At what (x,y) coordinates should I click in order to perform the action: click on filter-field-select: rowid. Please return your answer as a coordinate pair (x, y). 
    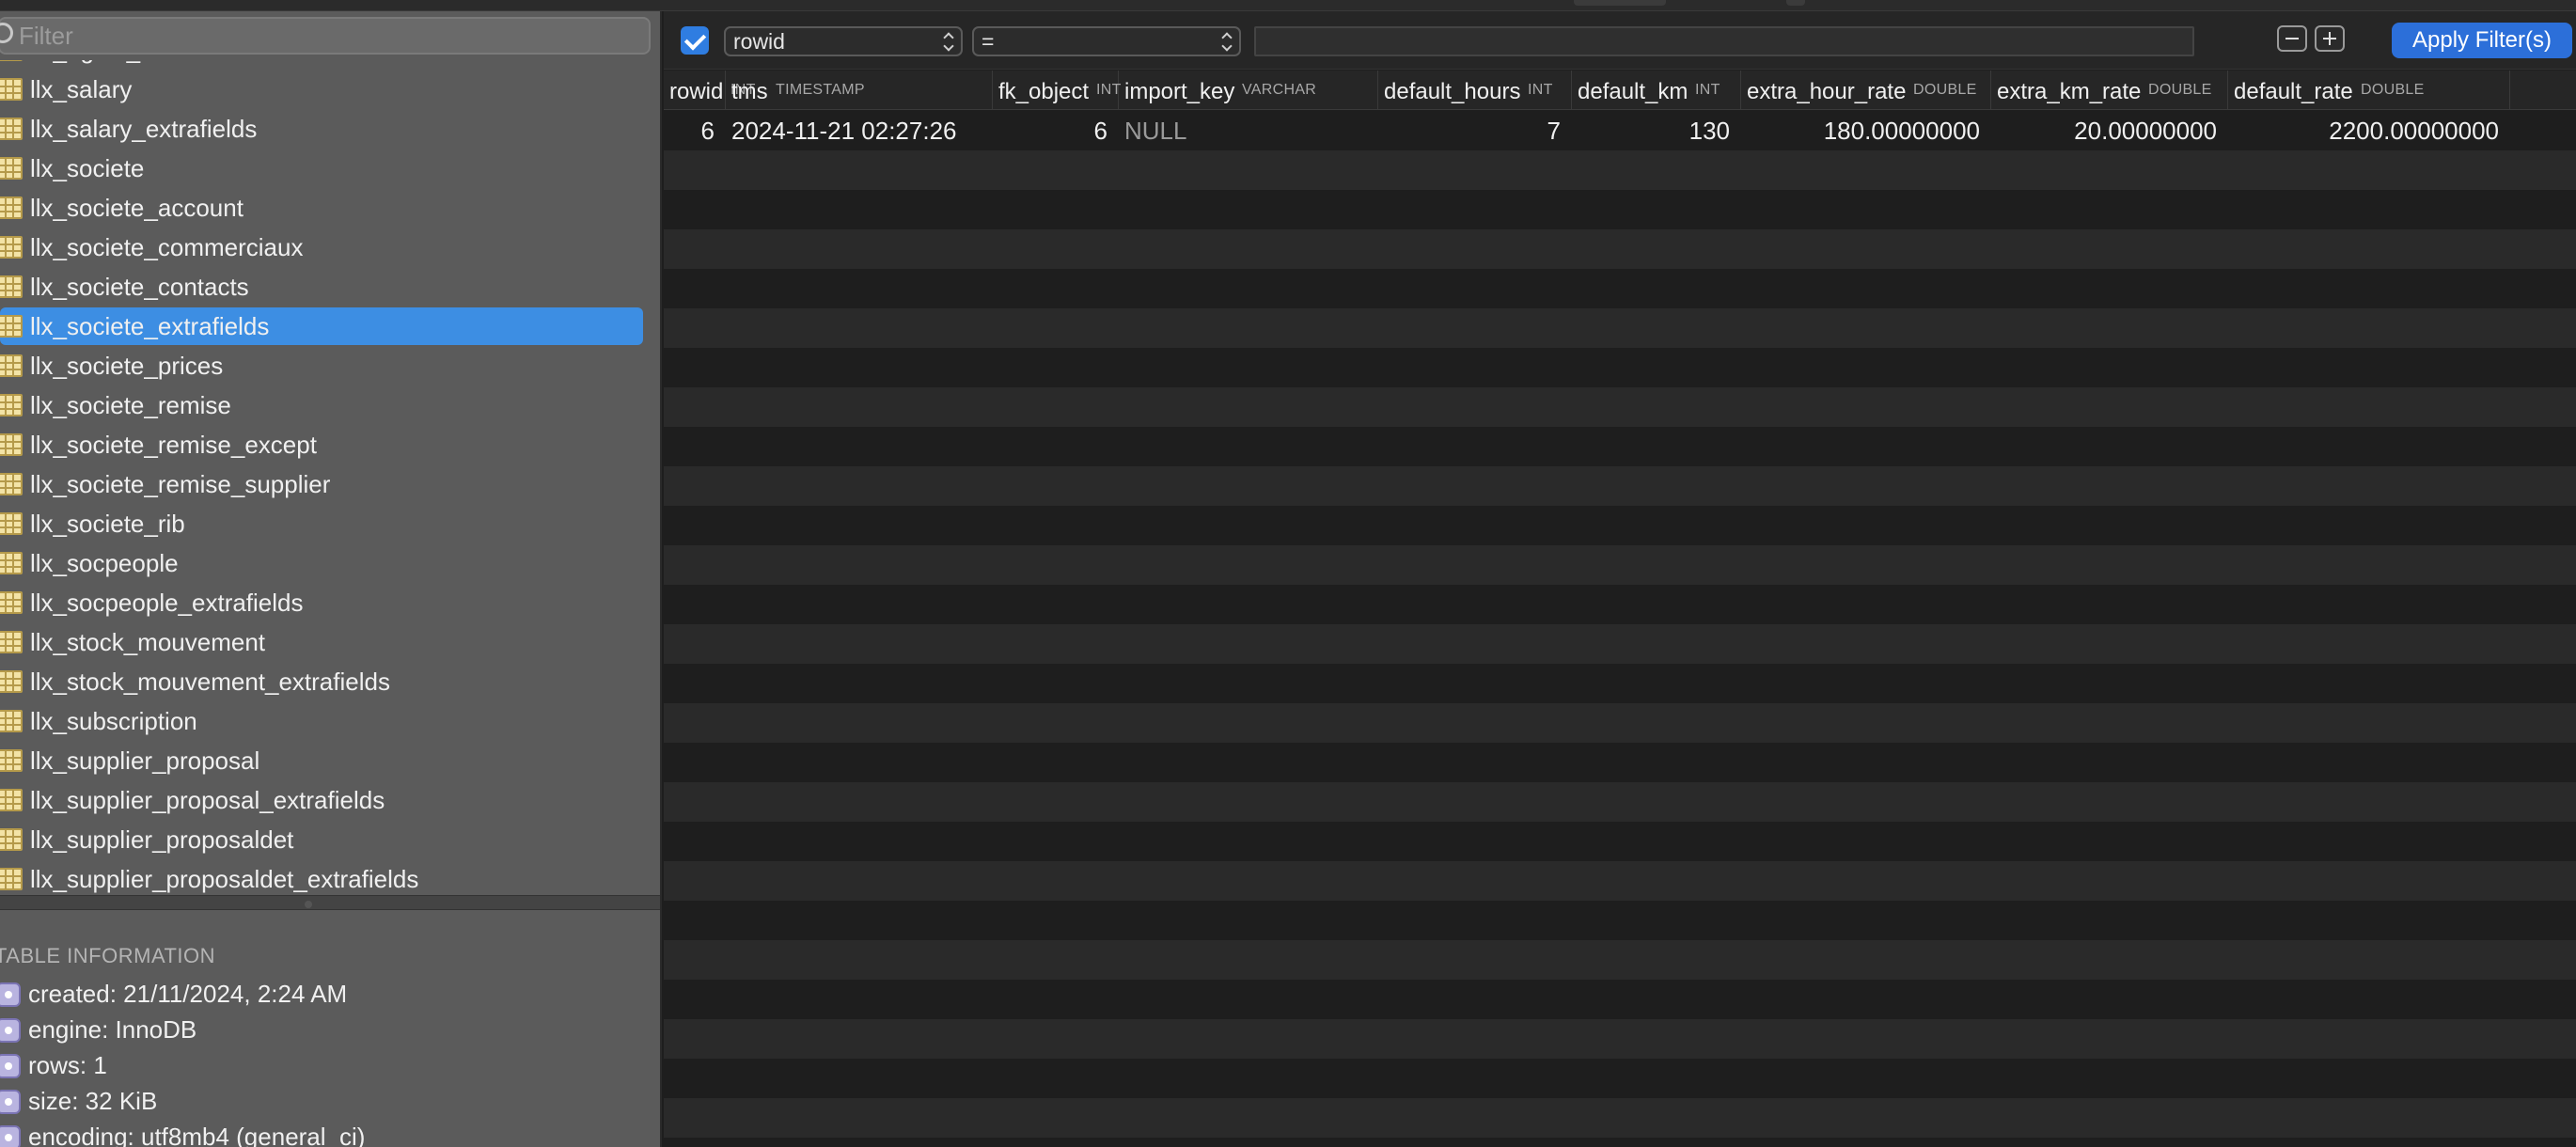
    Looking at the image, I should click on (844, 41).